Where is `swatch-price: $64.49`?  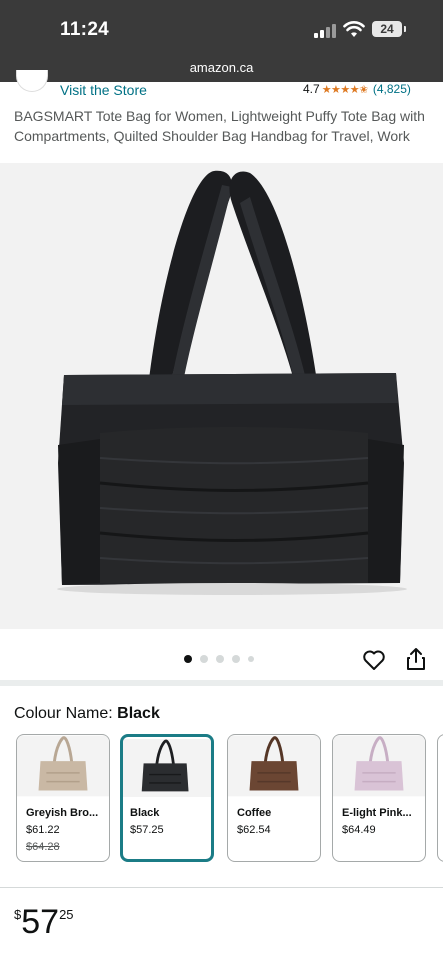
swatch-price: $64.49 is located at coordinates (359, 830).